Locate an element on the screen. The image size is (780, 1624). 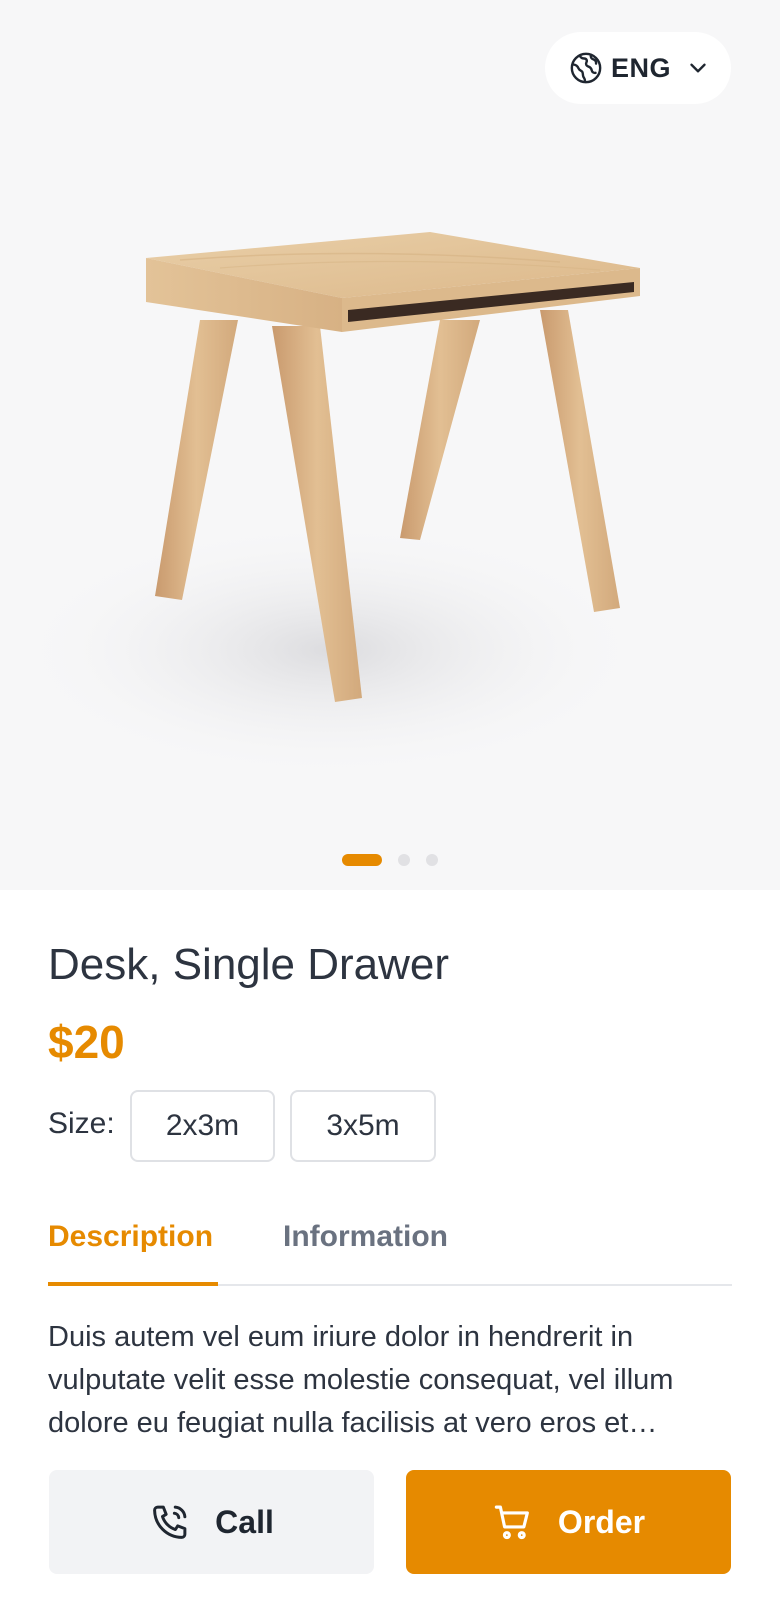
tab-information: Information is located at coordinates (365, 1248).